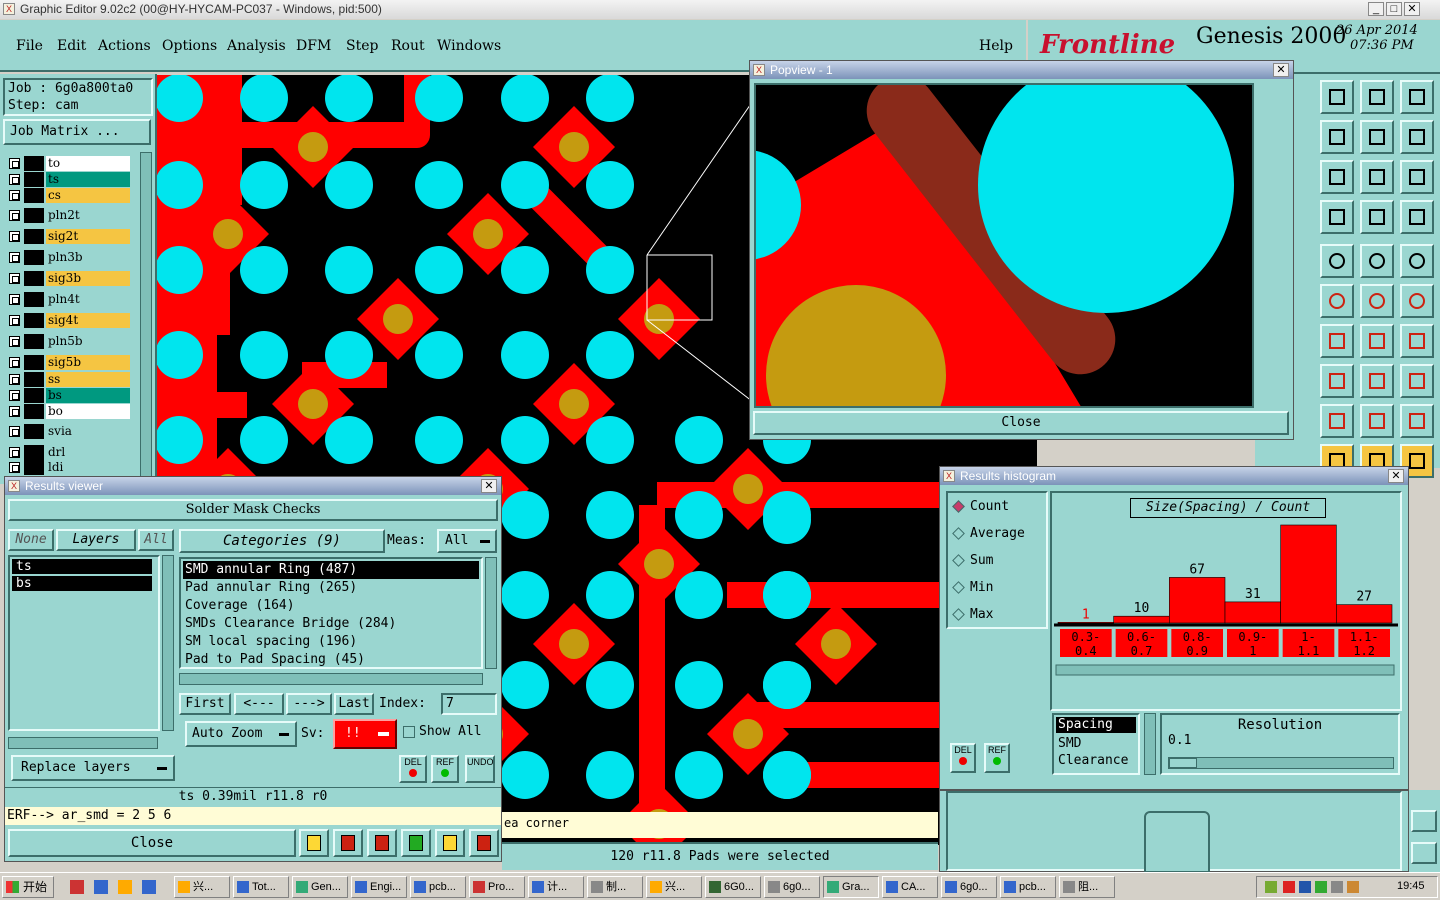 This screenshot has width=1440, height=900. What do you see at coordinates (88, 379) in the screenshot?
I see `layer-name: ss` at bounding box center [88, 379].